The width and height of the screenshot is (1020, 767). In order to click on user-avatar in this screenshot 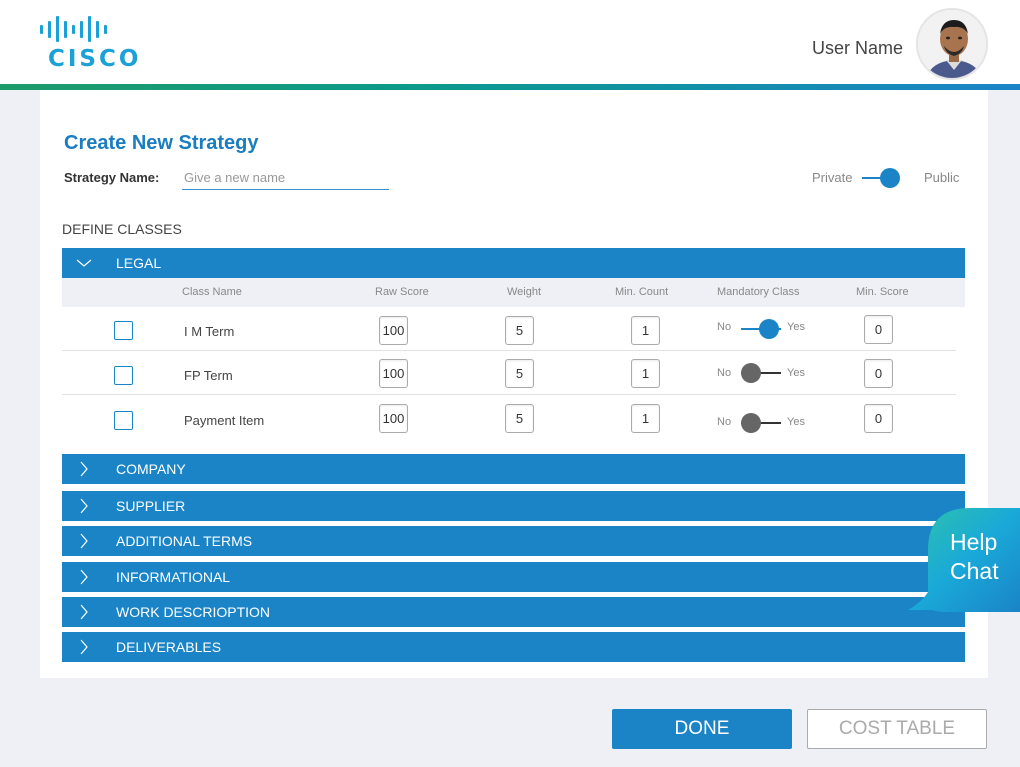, I will do `click(952, 44)`.